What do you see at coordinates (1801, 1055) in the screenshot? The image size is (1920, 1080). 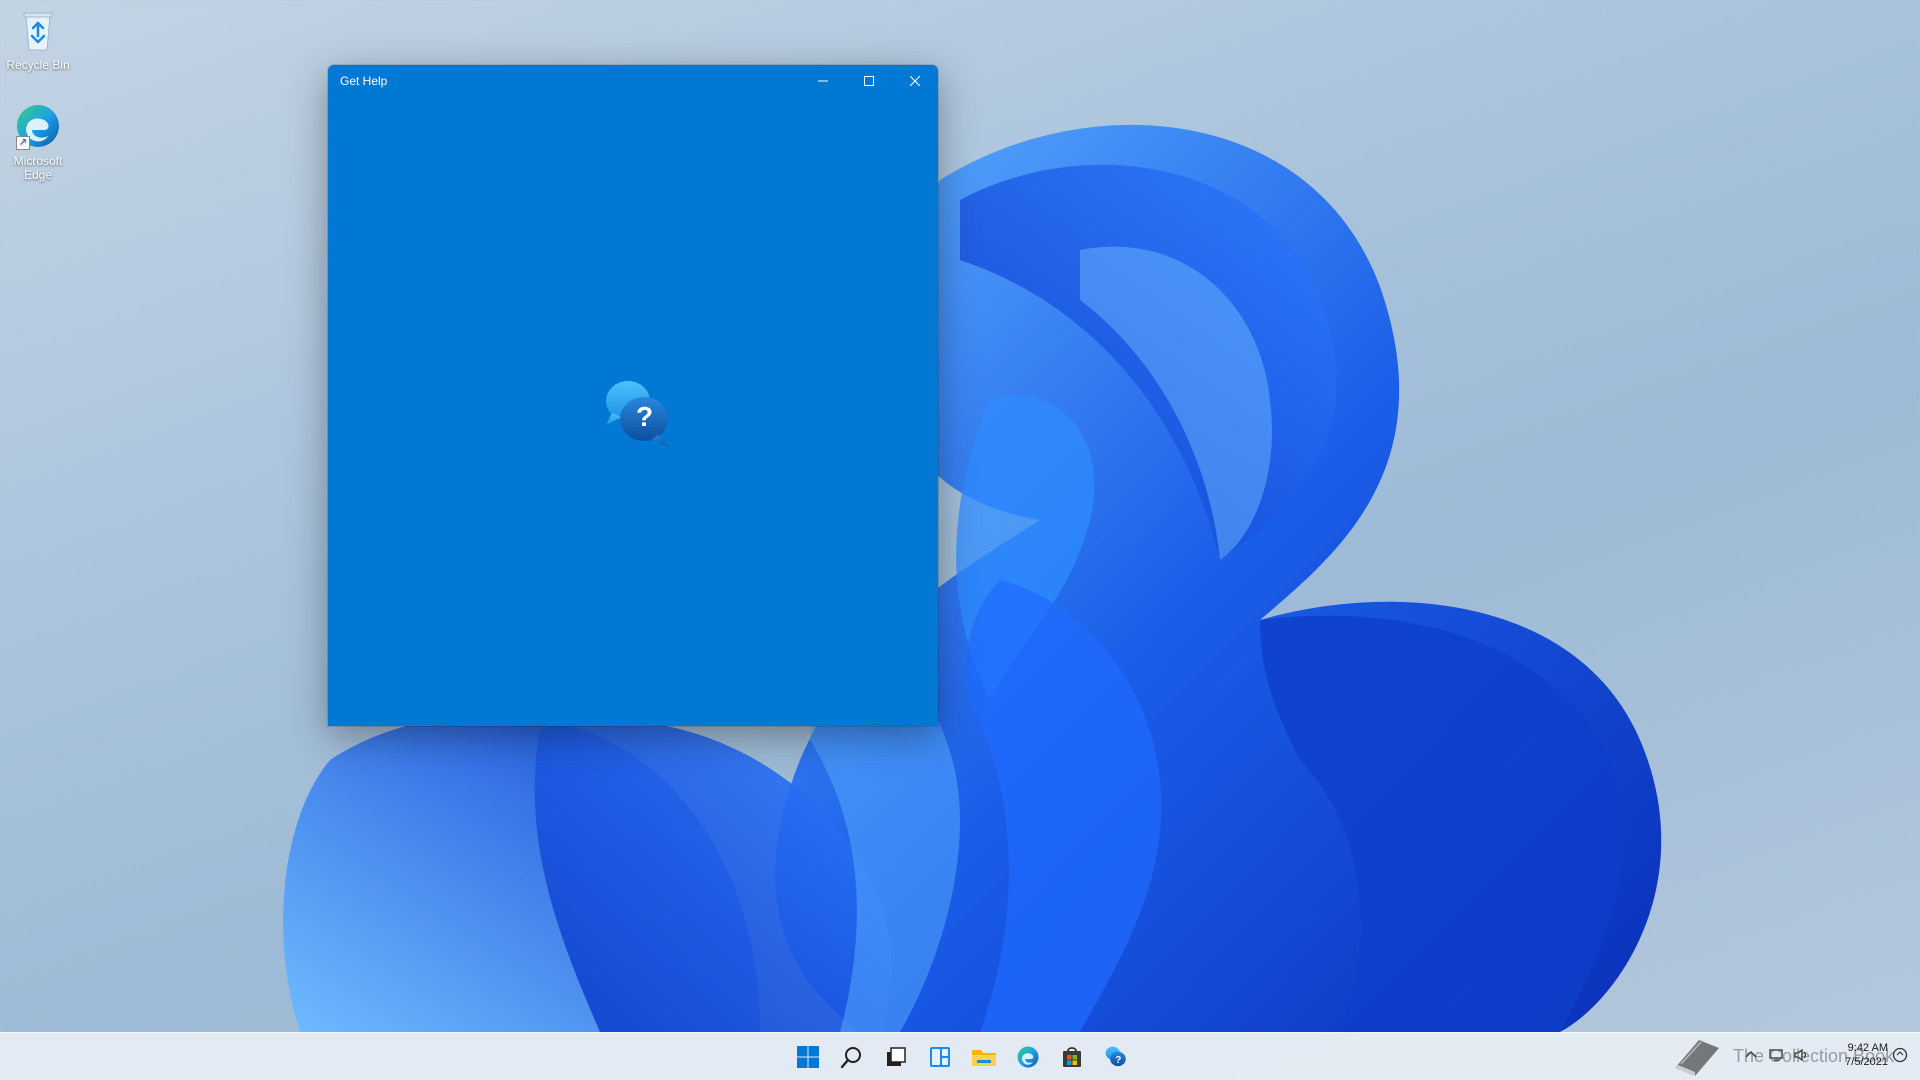 I see `volume-icon` at bounding box center [1801, 1055].